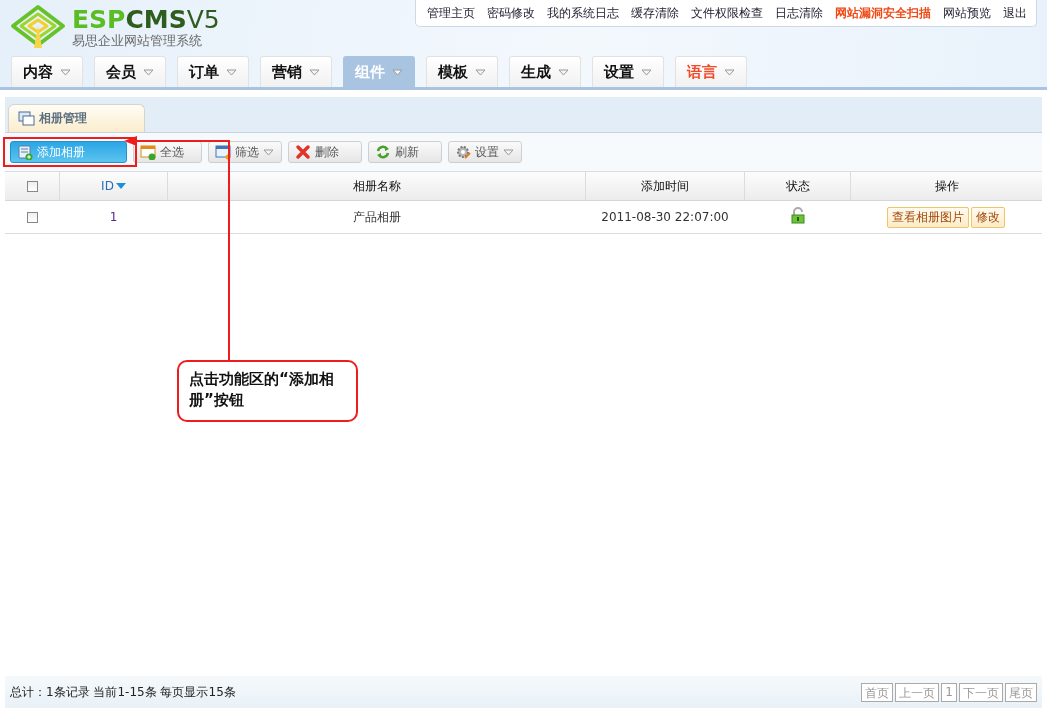  What do you see at coordinates (123, 692) in the screenshot?
I see `record-summary: 总计：1条记录 当前1-15条 每页显示15条` at bounding box center [123, 692].